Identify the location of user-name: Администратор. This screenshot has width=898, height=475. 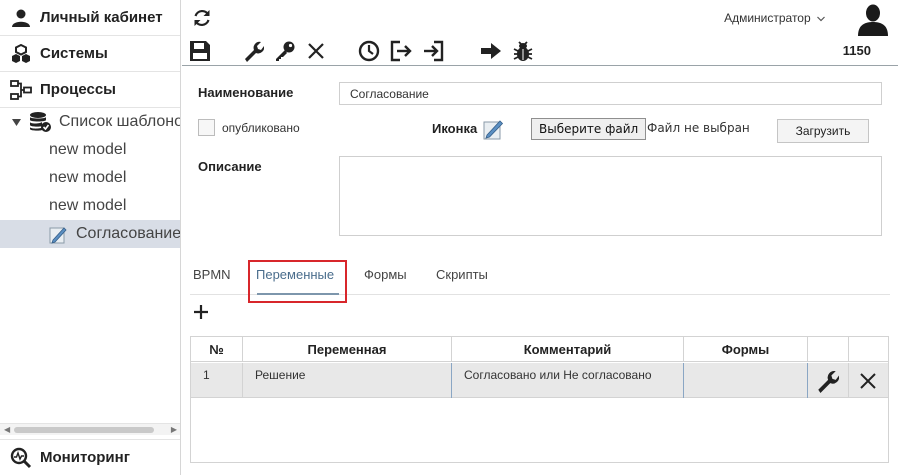
(767, 18).